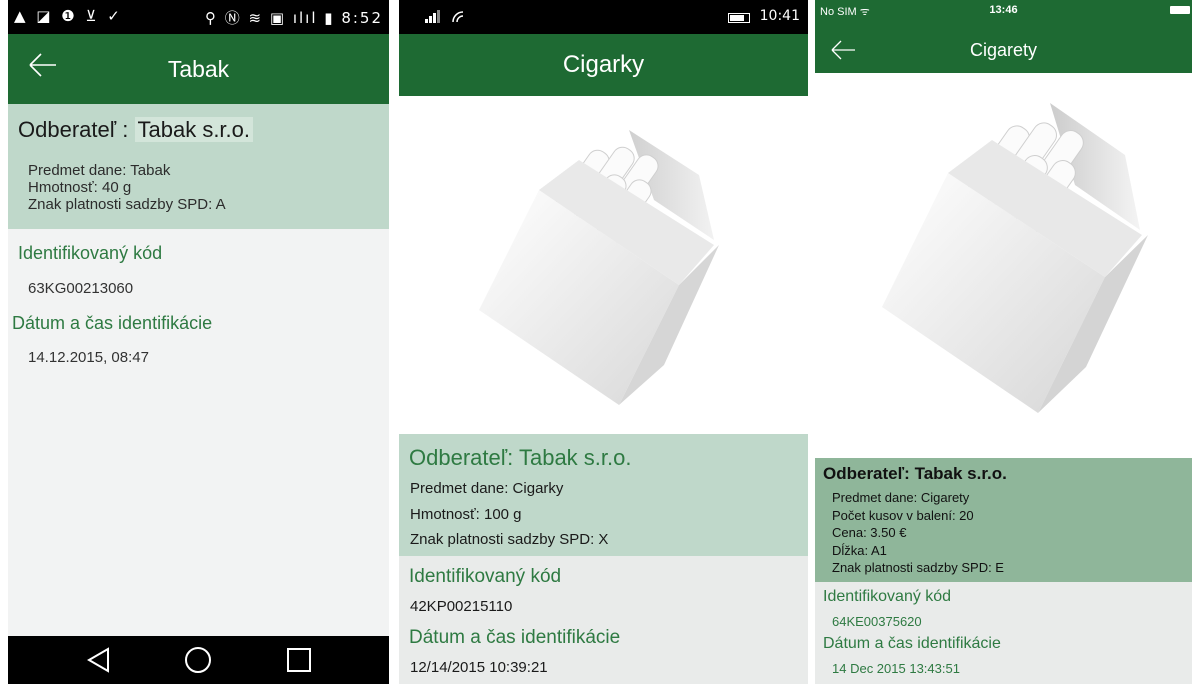 The width and height of the screenshot is (1193, 684). What do you see at coordinates (603, 17) in the screenshot?
I see `status-bar: 10:41` at bounding box center [603, 17].